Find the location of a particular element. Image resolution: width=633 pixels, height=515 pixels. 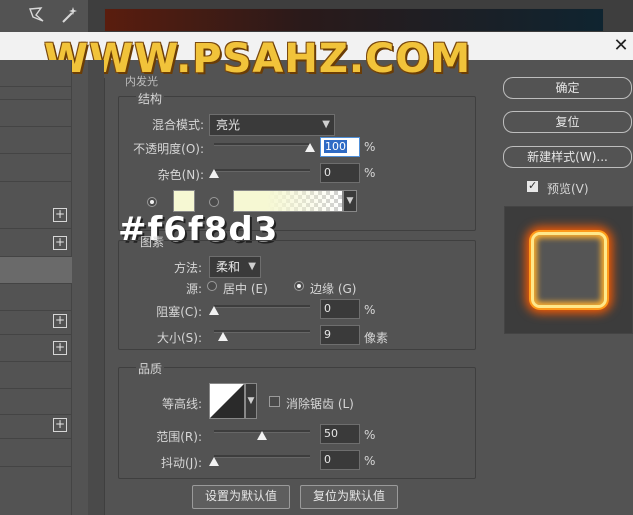

contour-label: 等高线: is located at coordinates (181, 404).